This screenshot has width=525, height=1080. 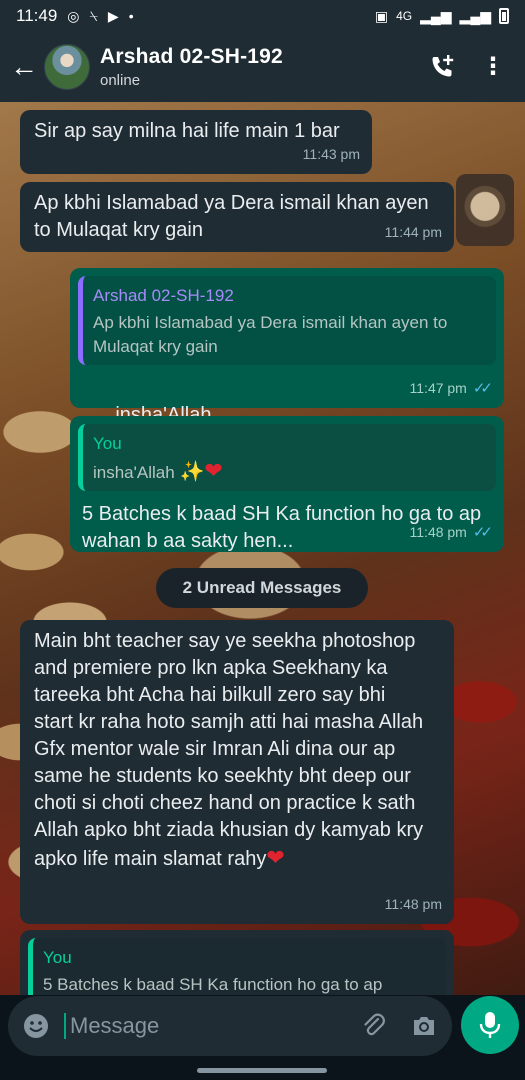 What do you see at coordinates (163, 295) in the screenshot?
I see `quoted-author: Arshad 02-SH-192` at bounding box center [163, 295].